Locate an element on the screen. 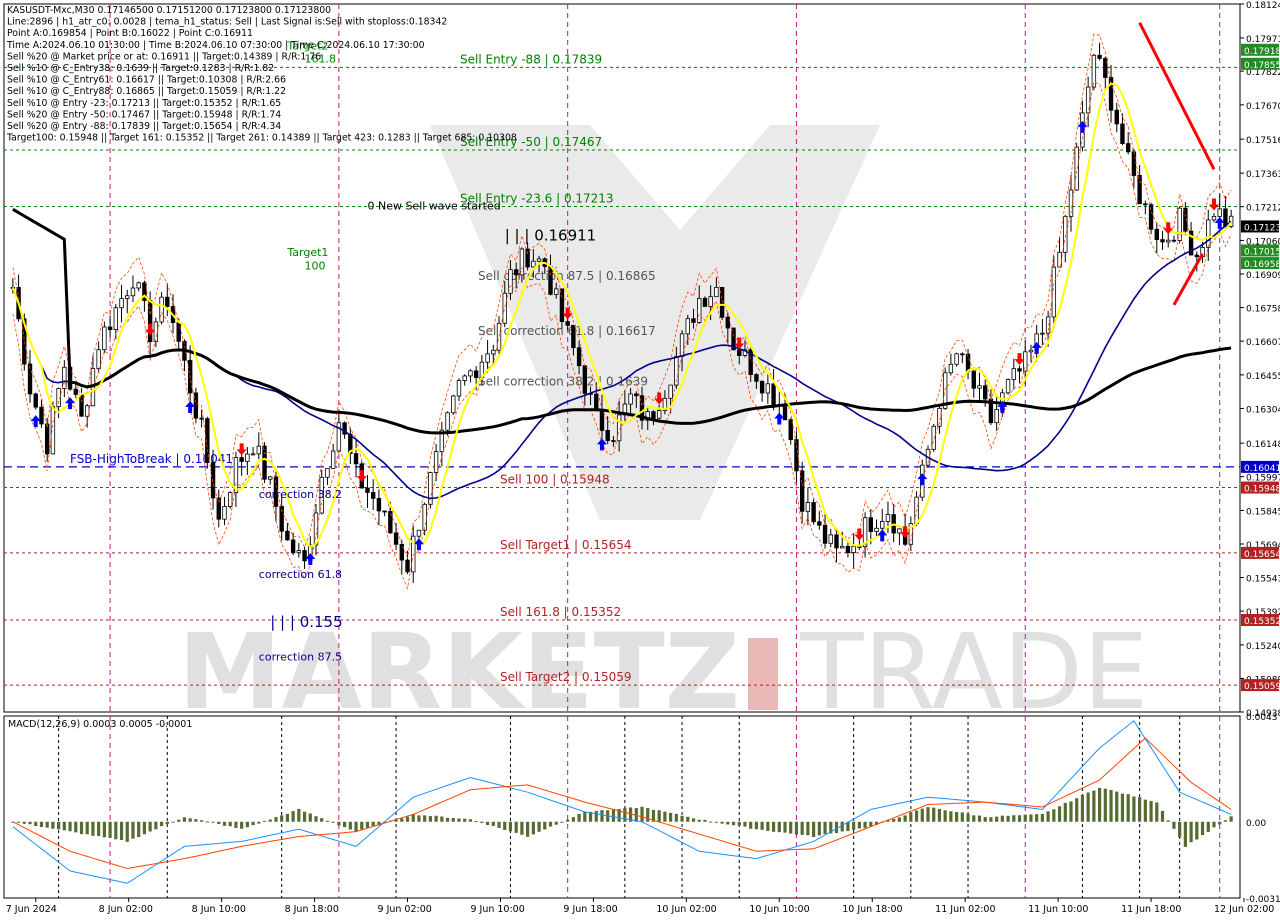 The width and height of the screenshot is (1280, 924). y-tick-label-15: 0.15845 is located at coordinates (1263, 512).